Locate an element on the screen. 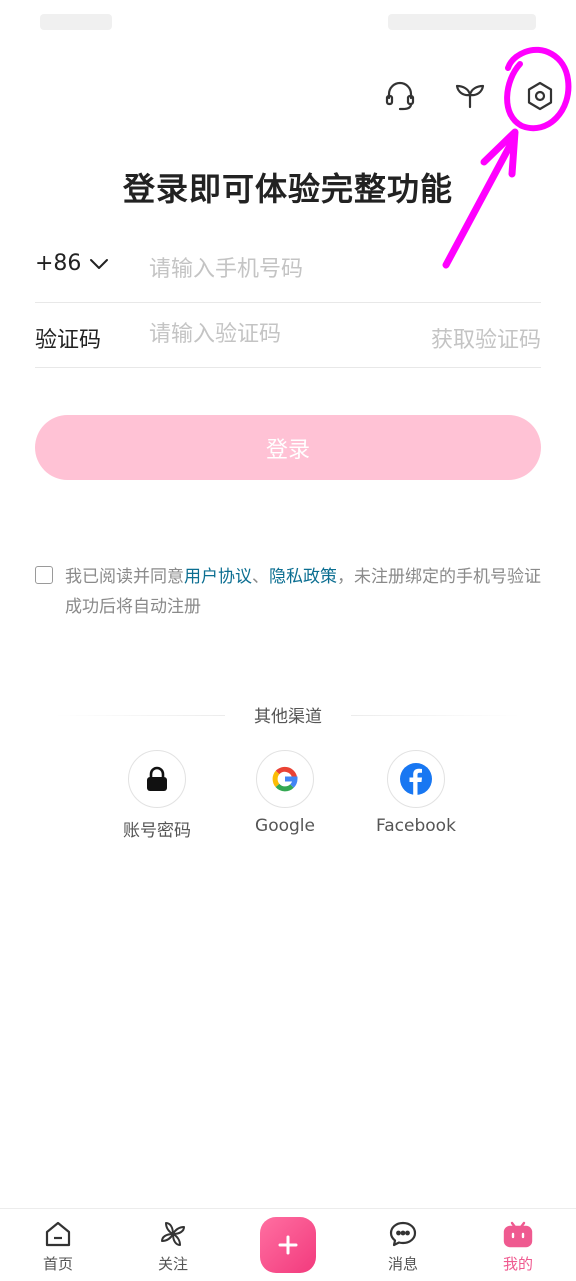 The width and height of the screenshot is (576, 1281). channel-label: Google is located at coordinates (285, 826).